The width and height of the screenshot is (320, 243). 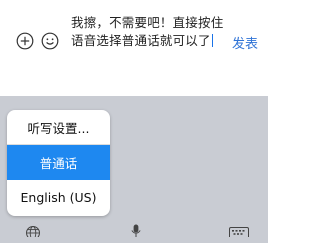 What do you see at coordinates (136, 231) in the screenshot?
I see `microphone-icon` at bounding box center [136, 231].